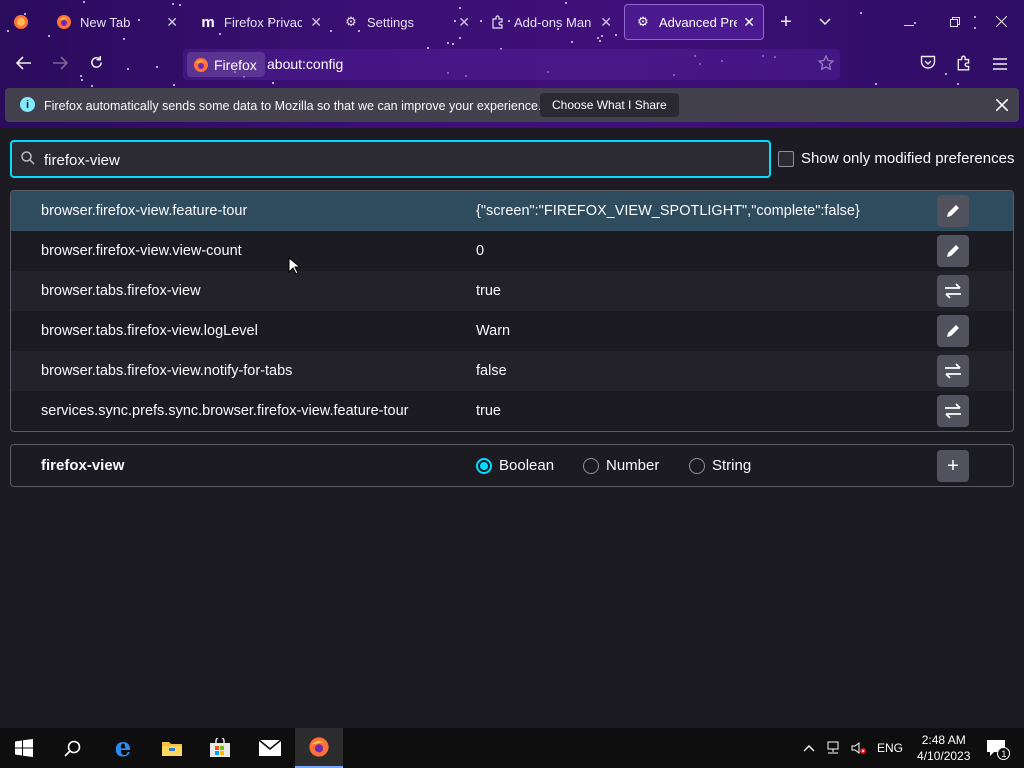  I want to click on pocket-button, so click(928, 65).